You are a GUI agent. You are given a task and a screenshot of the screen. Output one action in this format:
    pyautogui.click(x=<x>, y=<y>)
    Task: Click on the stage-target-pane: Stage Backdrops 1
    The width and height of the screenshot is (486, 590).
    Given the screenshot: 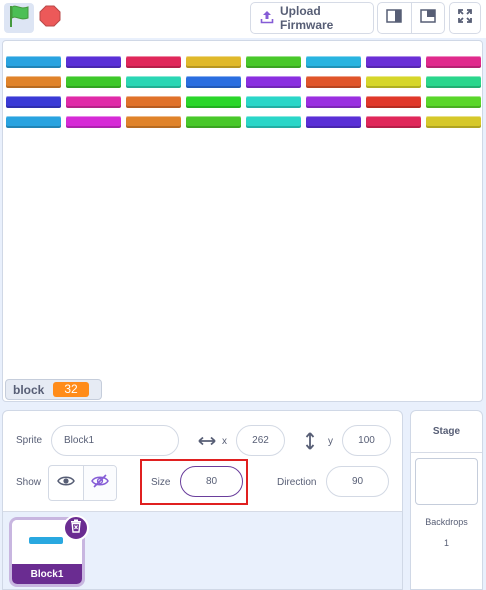 What is the action you would take?
    pyautogui.click(x=446, y=500)
    